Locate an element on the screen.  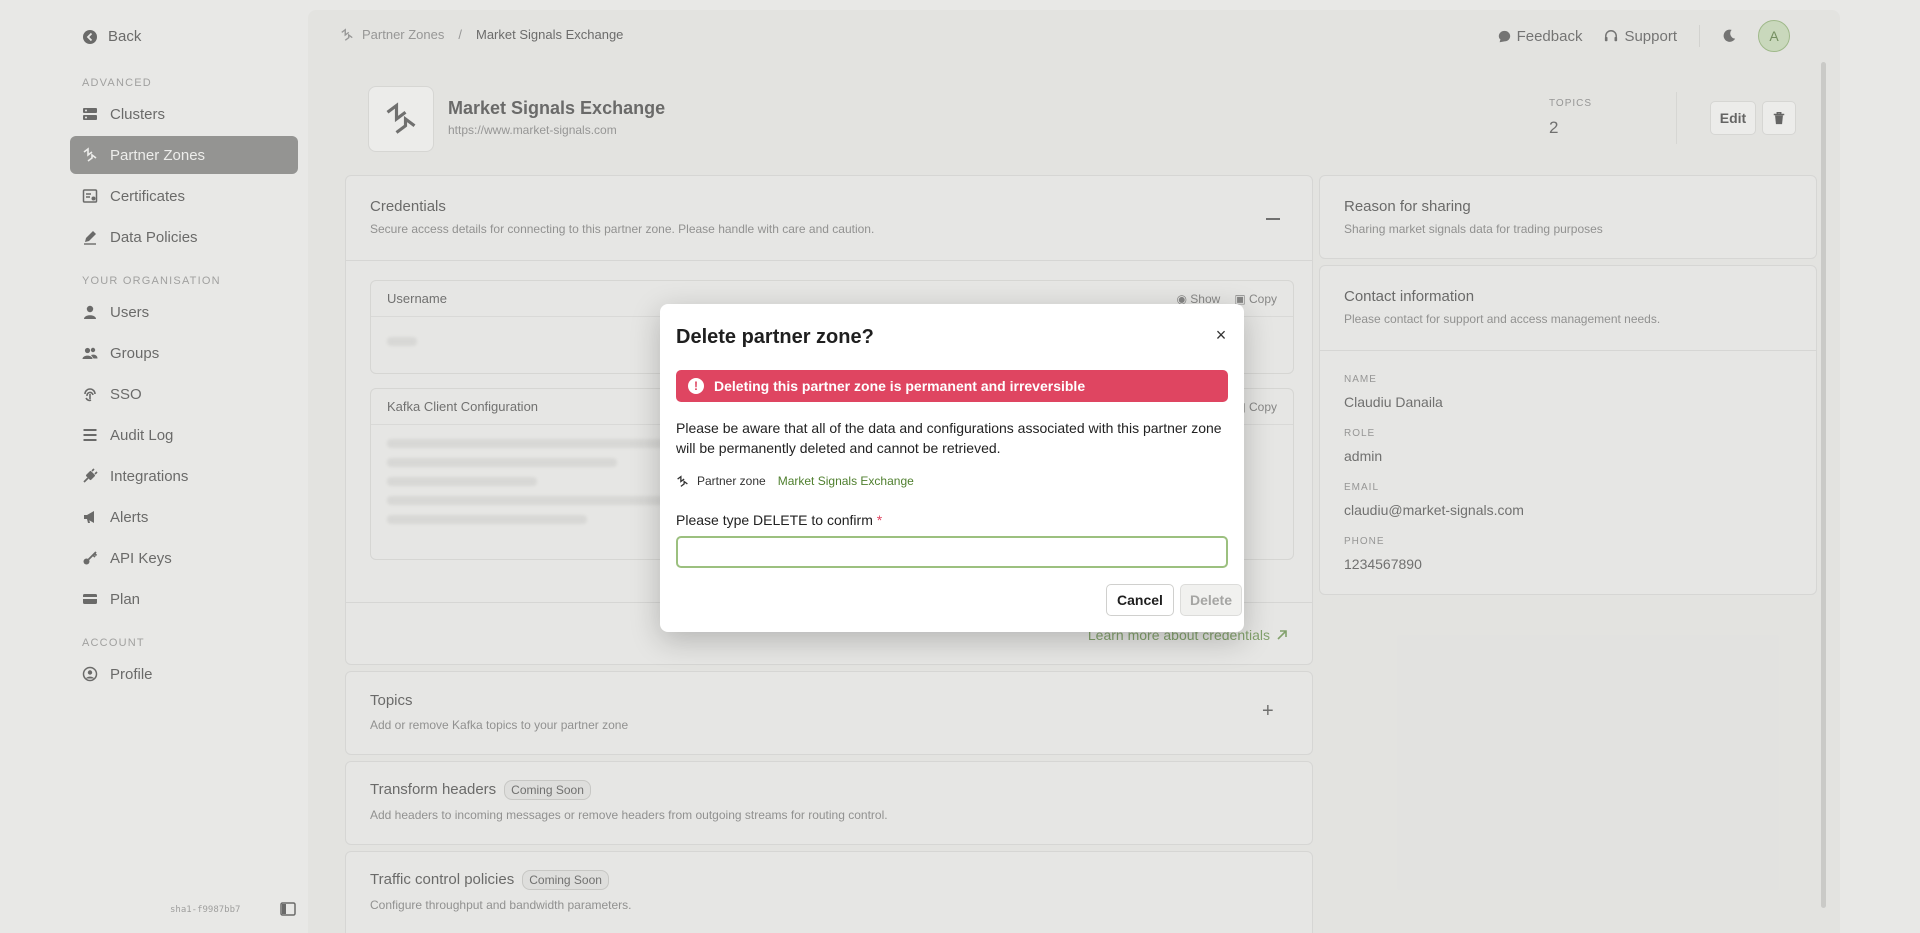
confirm-delete-input is located at coordinates (952, 552).